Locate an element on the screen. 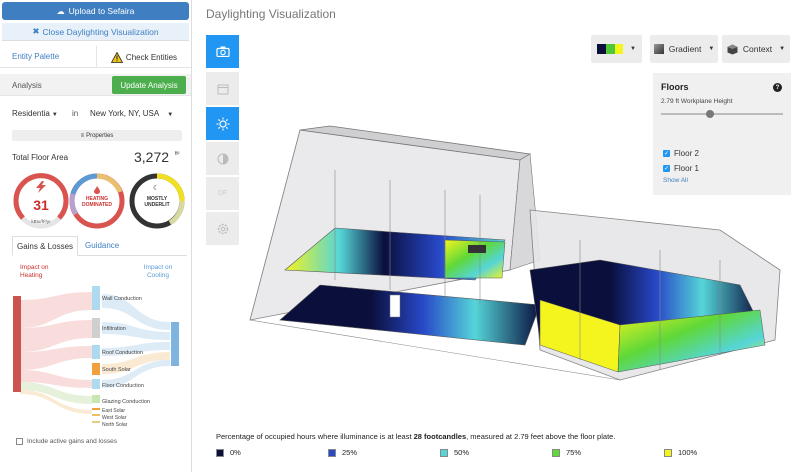 Image resolution: width=795 pixels, height=472 pixels. analysis-label: Analysis is located at coordinates (27, 85).